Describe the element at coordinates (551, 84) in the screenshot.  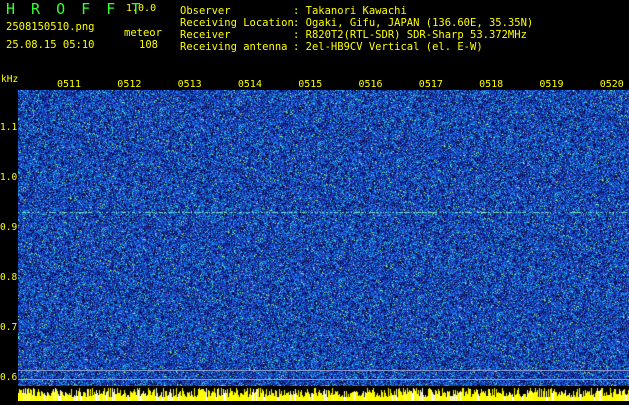
I see `x-tick-label: 0519` at that location.